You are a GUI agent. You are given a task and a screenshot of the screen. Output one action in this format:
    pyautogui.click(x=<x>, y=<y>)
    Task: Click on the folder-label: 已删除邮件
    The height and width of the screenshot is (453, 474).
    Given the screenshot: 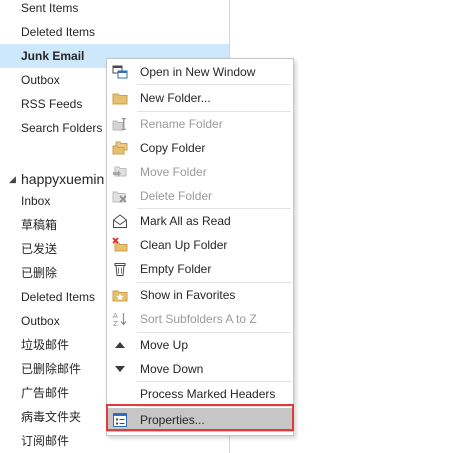 What is the action you would take?
    pyautogui.click(x=51, y=369)
    